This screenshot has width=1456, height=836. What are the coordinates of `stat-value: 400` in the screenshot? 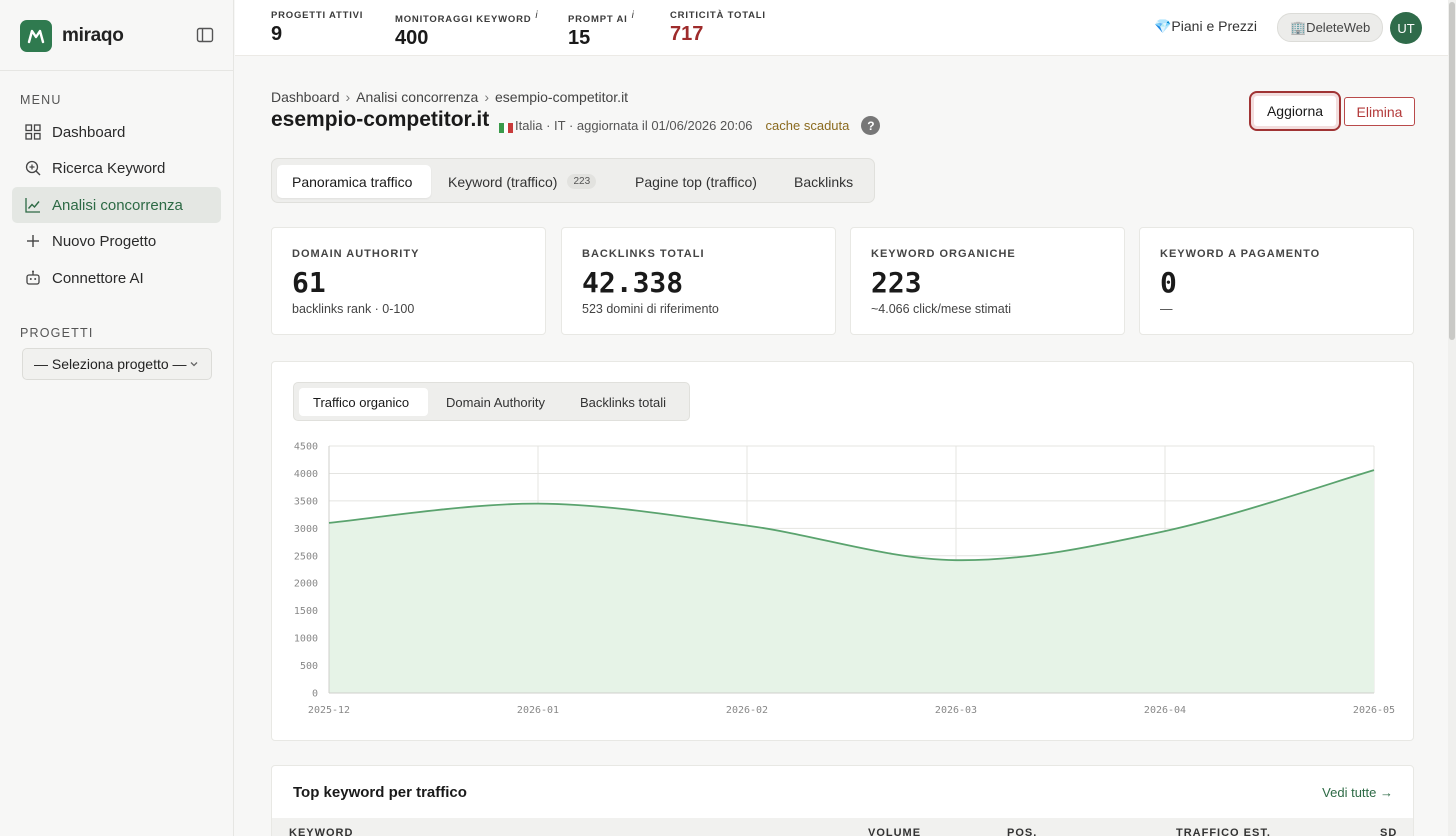 It's located at (412, 38).